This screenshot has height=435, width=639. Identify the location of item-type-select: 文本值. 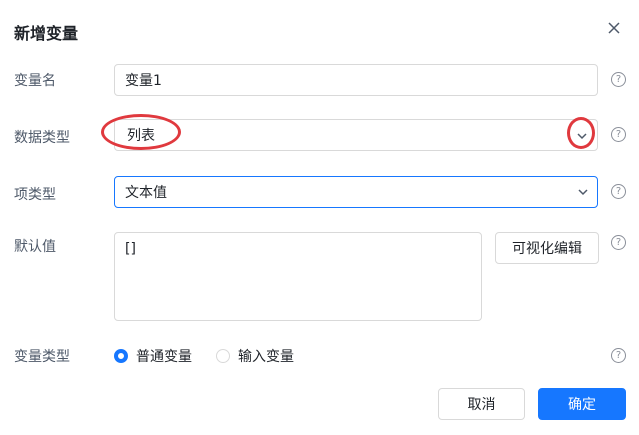
(356, 192).